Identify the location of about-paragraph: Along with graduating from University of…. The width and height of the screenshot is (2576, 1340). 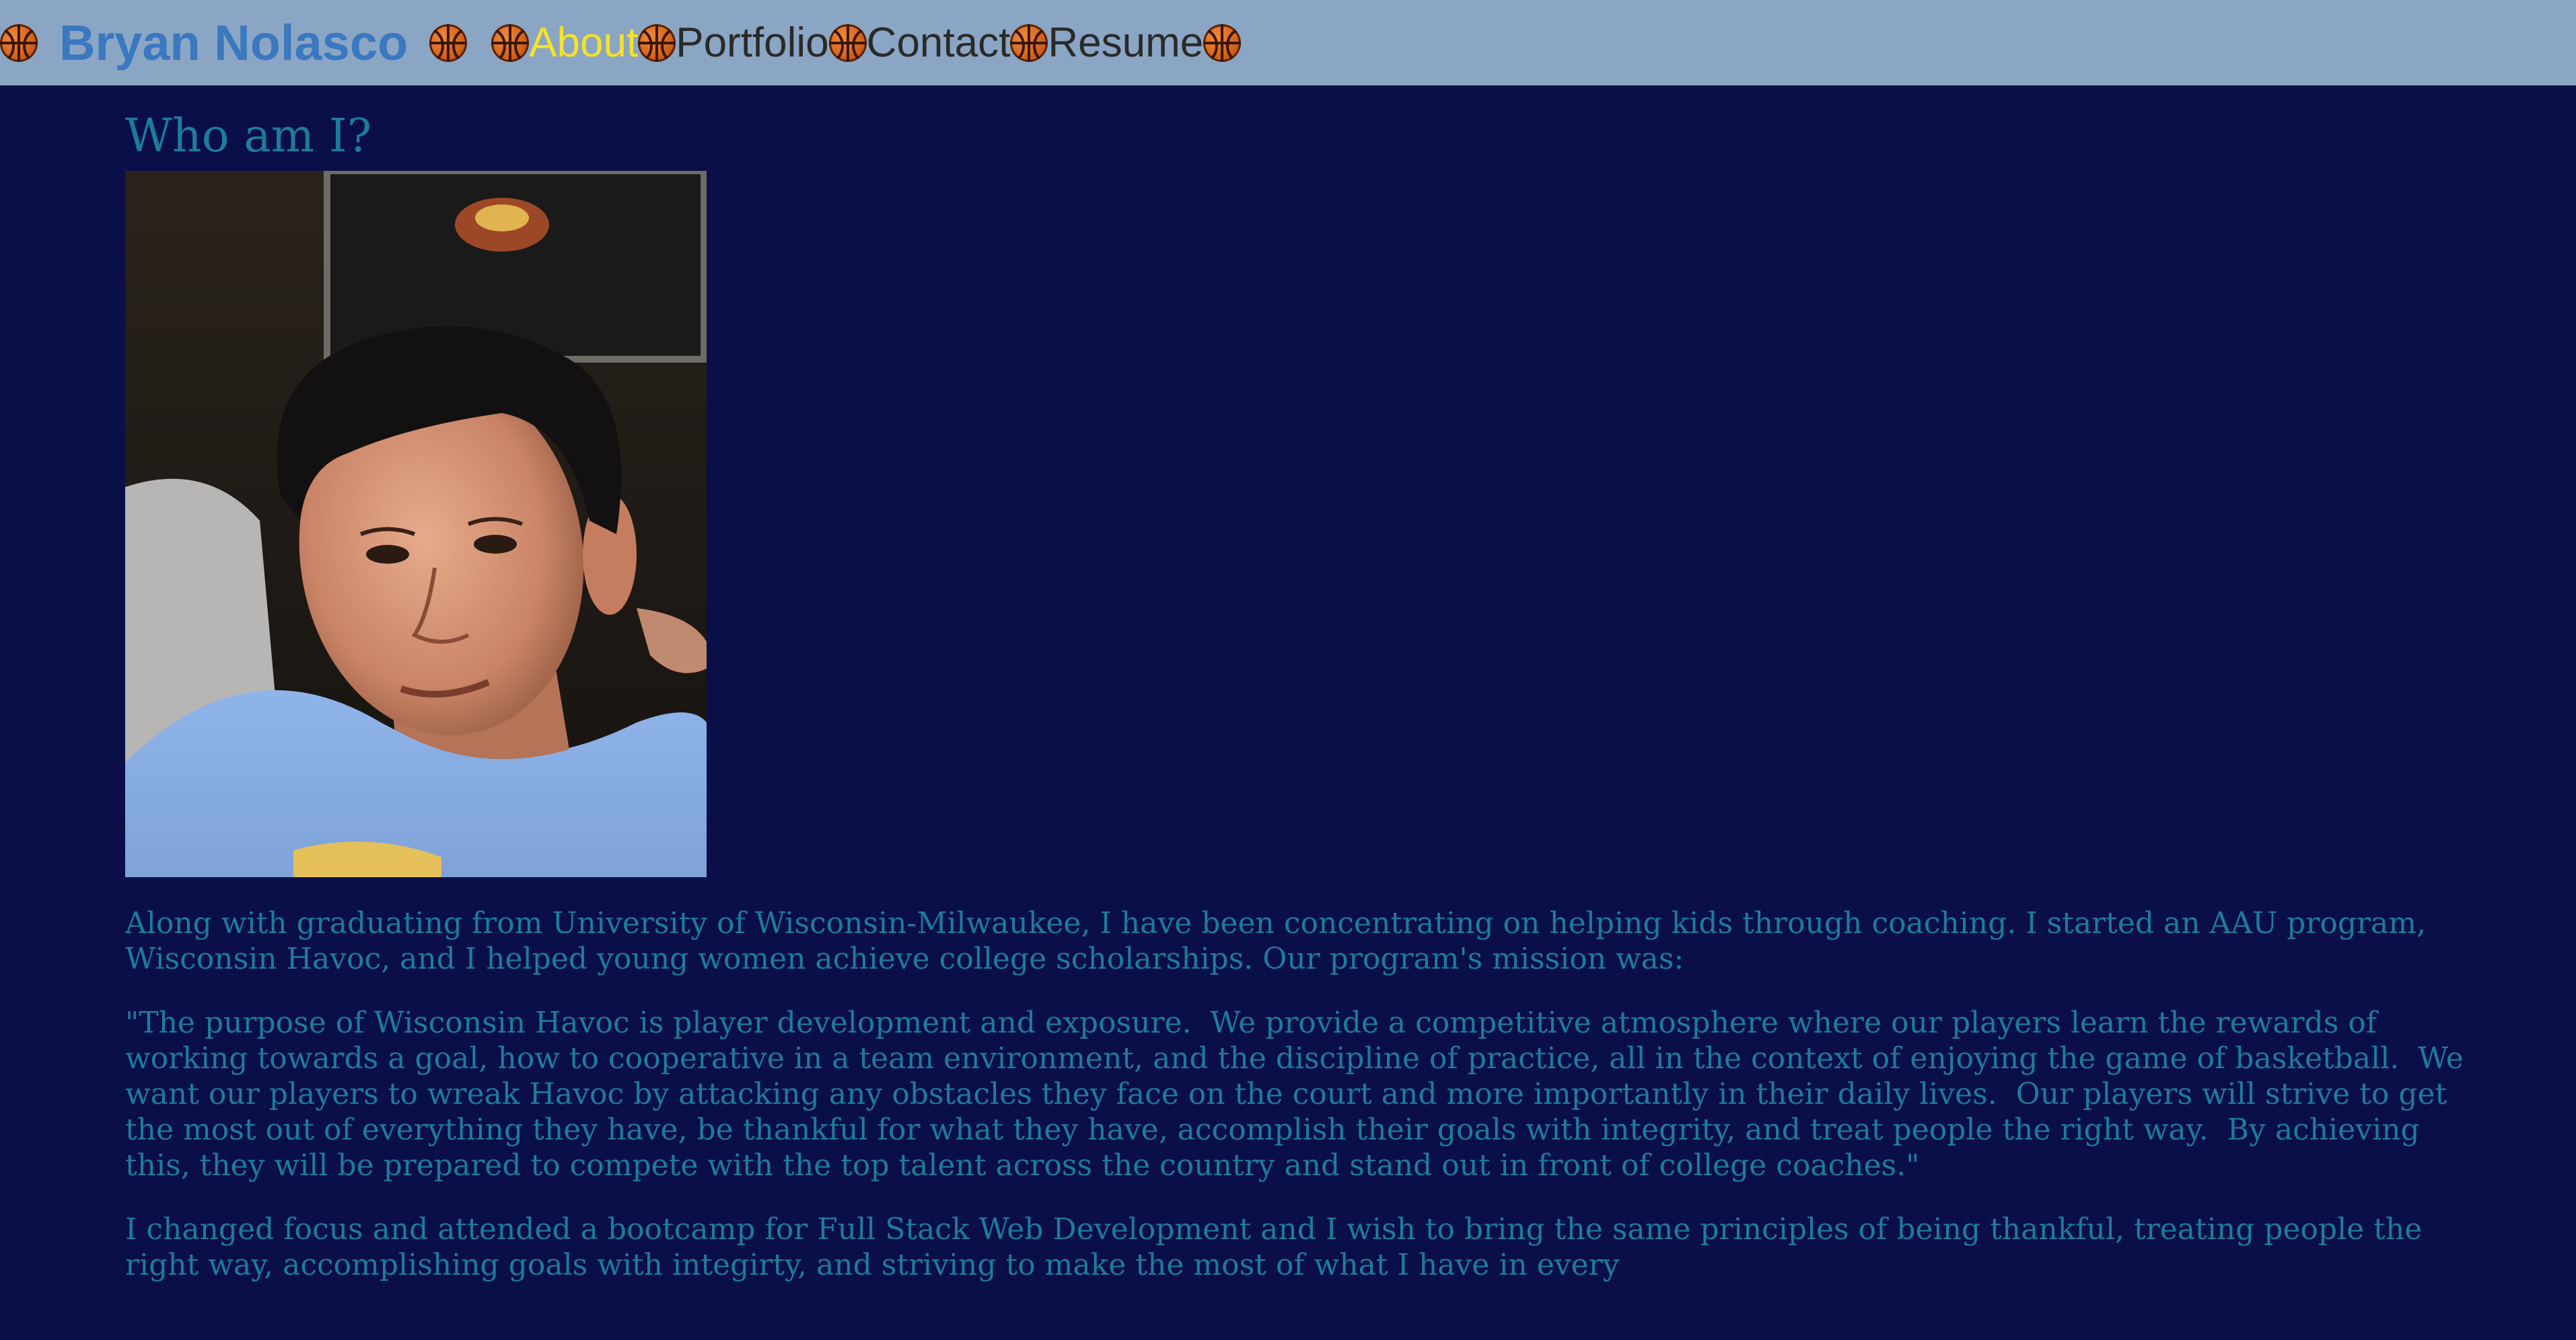
(1280, 941).